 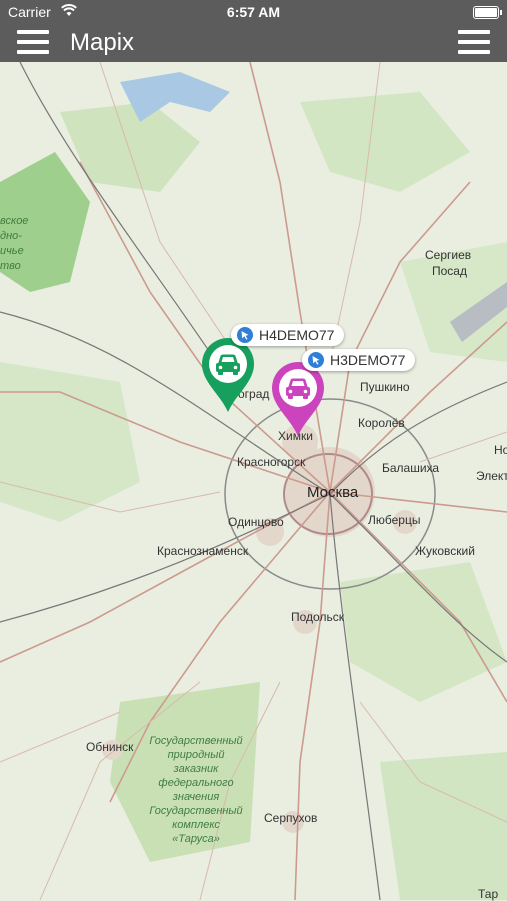 What do you see at coordinates (449, 271) in the screenshot?
I see `city-label: Посад` at bounding box center [449, 271].